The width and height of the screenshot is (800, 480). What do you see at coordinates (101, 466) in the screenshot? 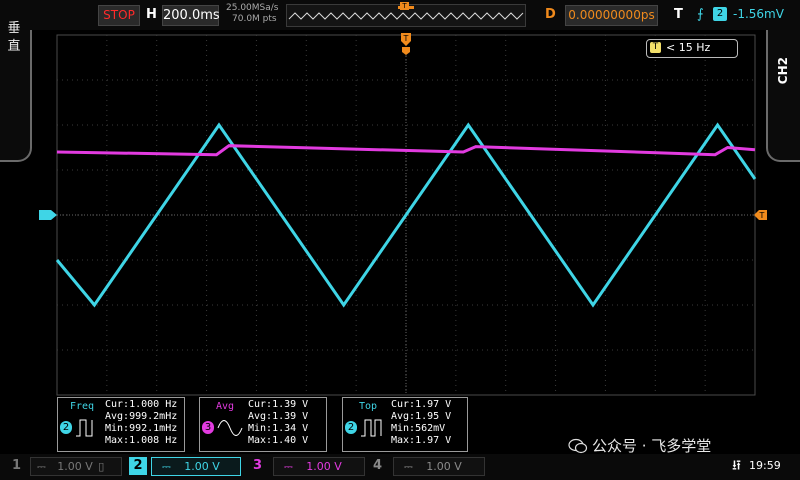
I see `bandwidth-icon: ▯` at bounding box center [101, 466].